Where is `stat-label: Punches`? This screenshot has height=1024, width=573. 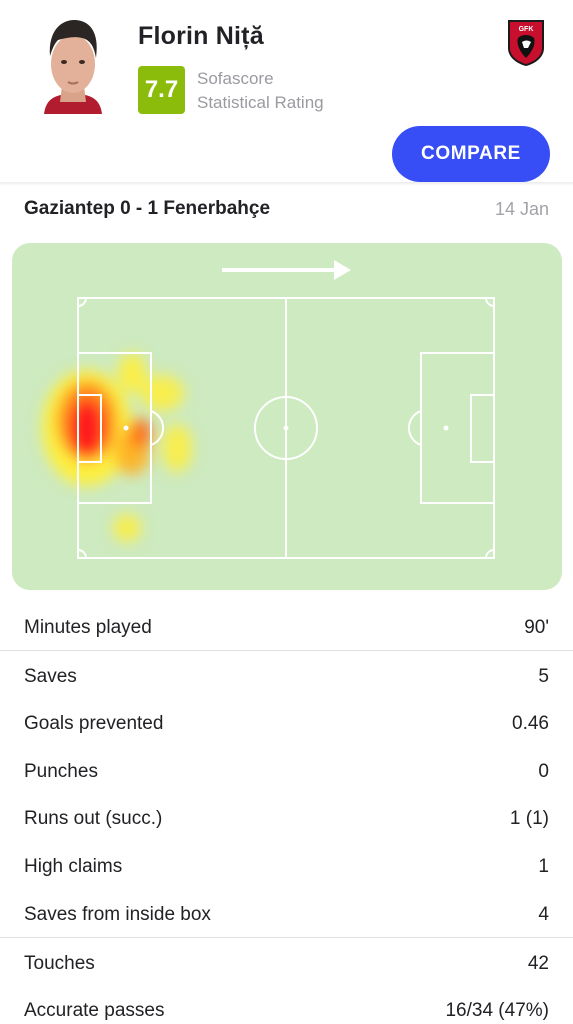
stat-label: Punches is located at coordinates (61, 771).